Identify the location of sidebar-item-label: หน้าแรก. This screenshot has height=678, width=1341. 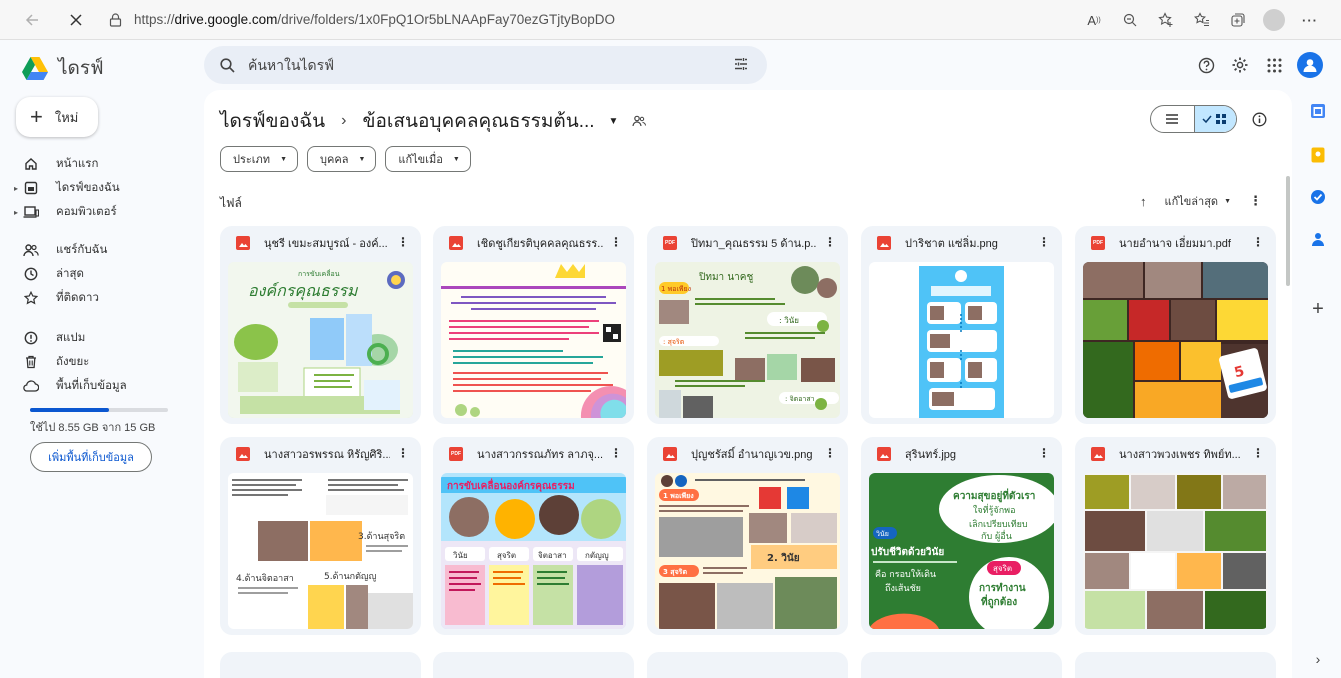
(77, 164).